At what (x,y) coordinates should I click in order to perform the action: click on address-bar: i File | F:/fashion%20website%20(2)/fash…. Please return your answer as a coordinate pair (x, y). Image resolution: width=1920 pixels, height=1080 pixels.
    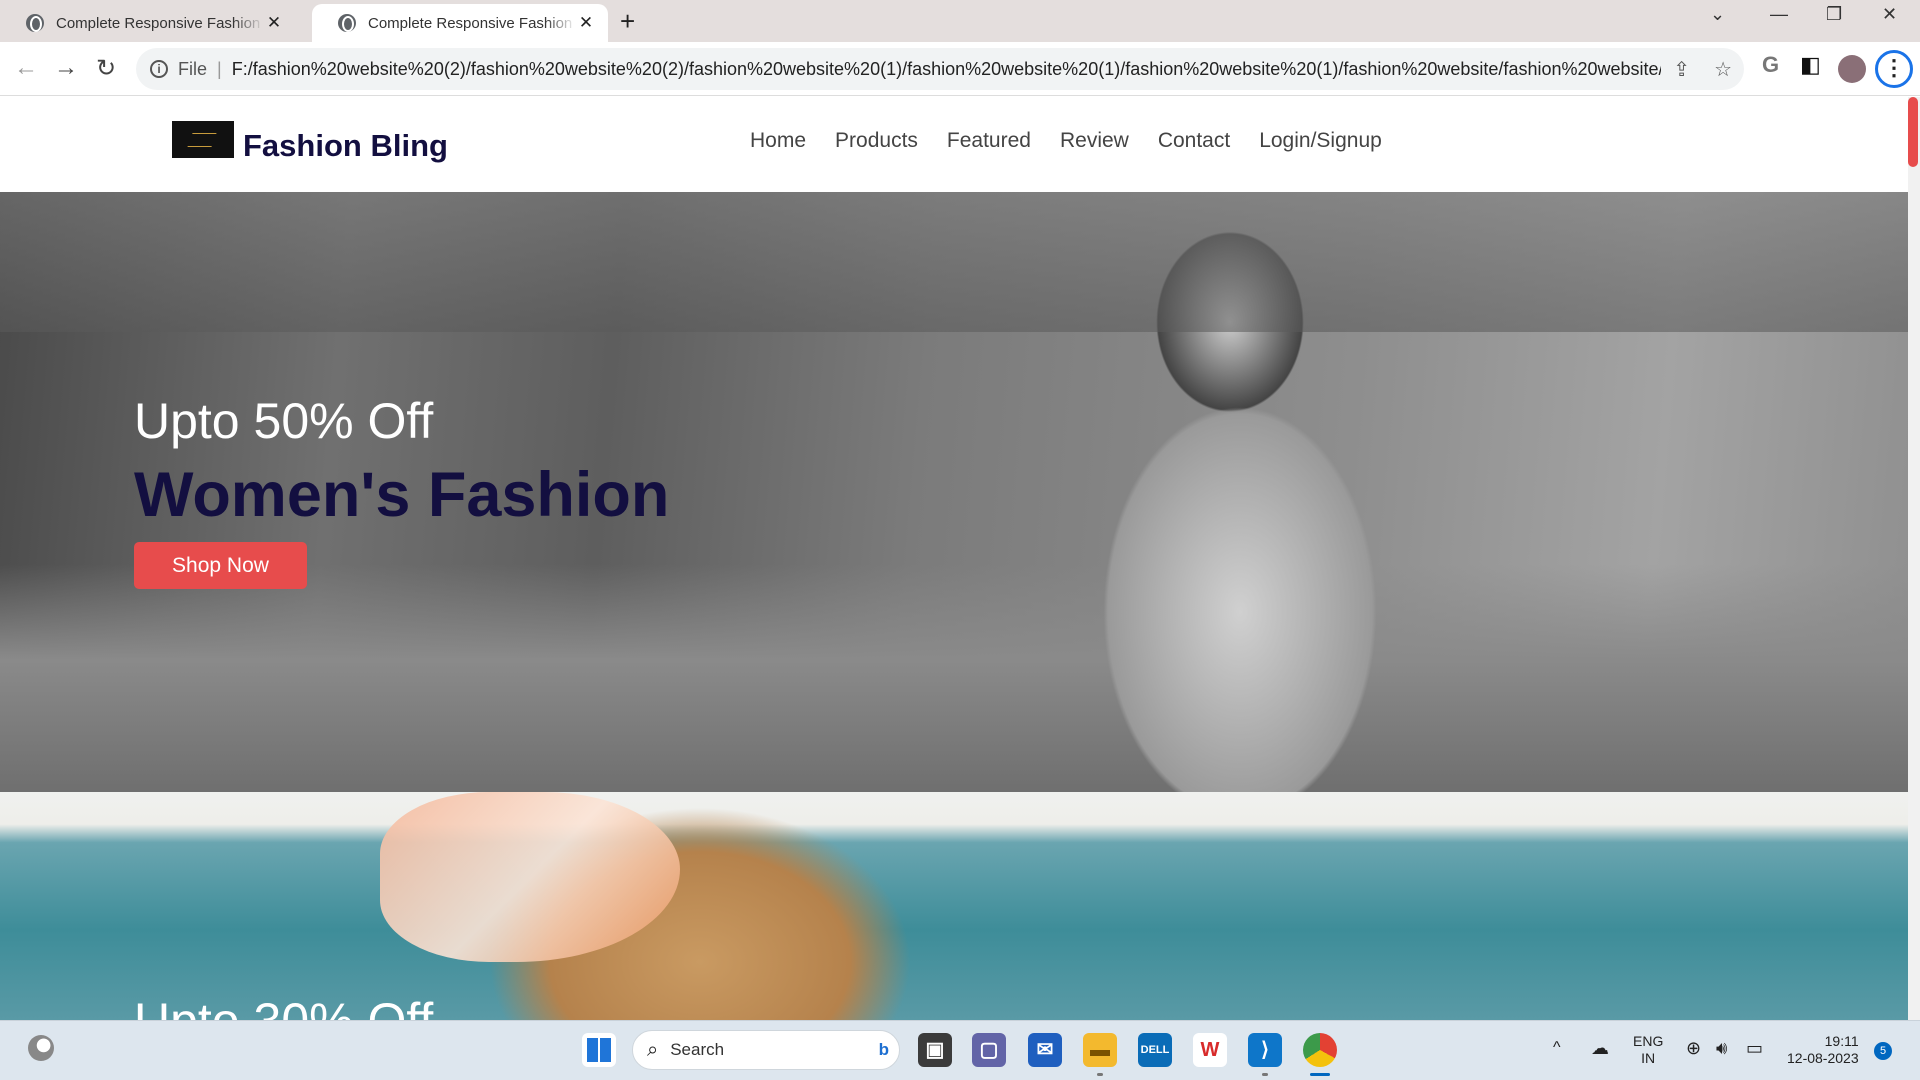
    Looking at the image, I should click on (940, 69).